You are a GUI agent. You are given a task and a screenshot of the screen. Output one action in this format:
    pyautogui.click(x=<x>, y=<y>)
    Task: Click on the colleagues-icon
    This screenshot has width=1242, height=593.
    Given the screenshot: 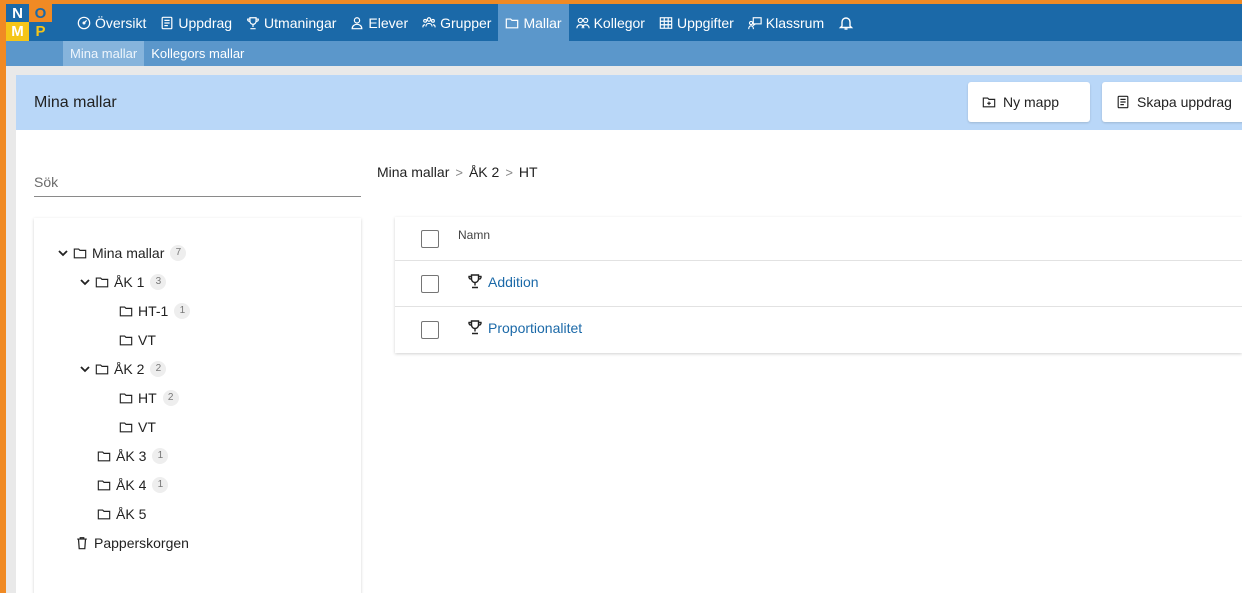 What is the action you would take?
    pyautogui.click(x=582, y=22)
    